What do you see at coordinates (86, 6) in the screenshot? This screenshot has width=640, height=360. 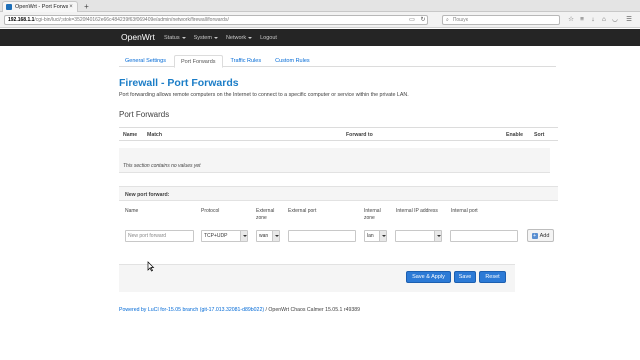 I see `new-tab-button: +` at bounding box center [86, 6].